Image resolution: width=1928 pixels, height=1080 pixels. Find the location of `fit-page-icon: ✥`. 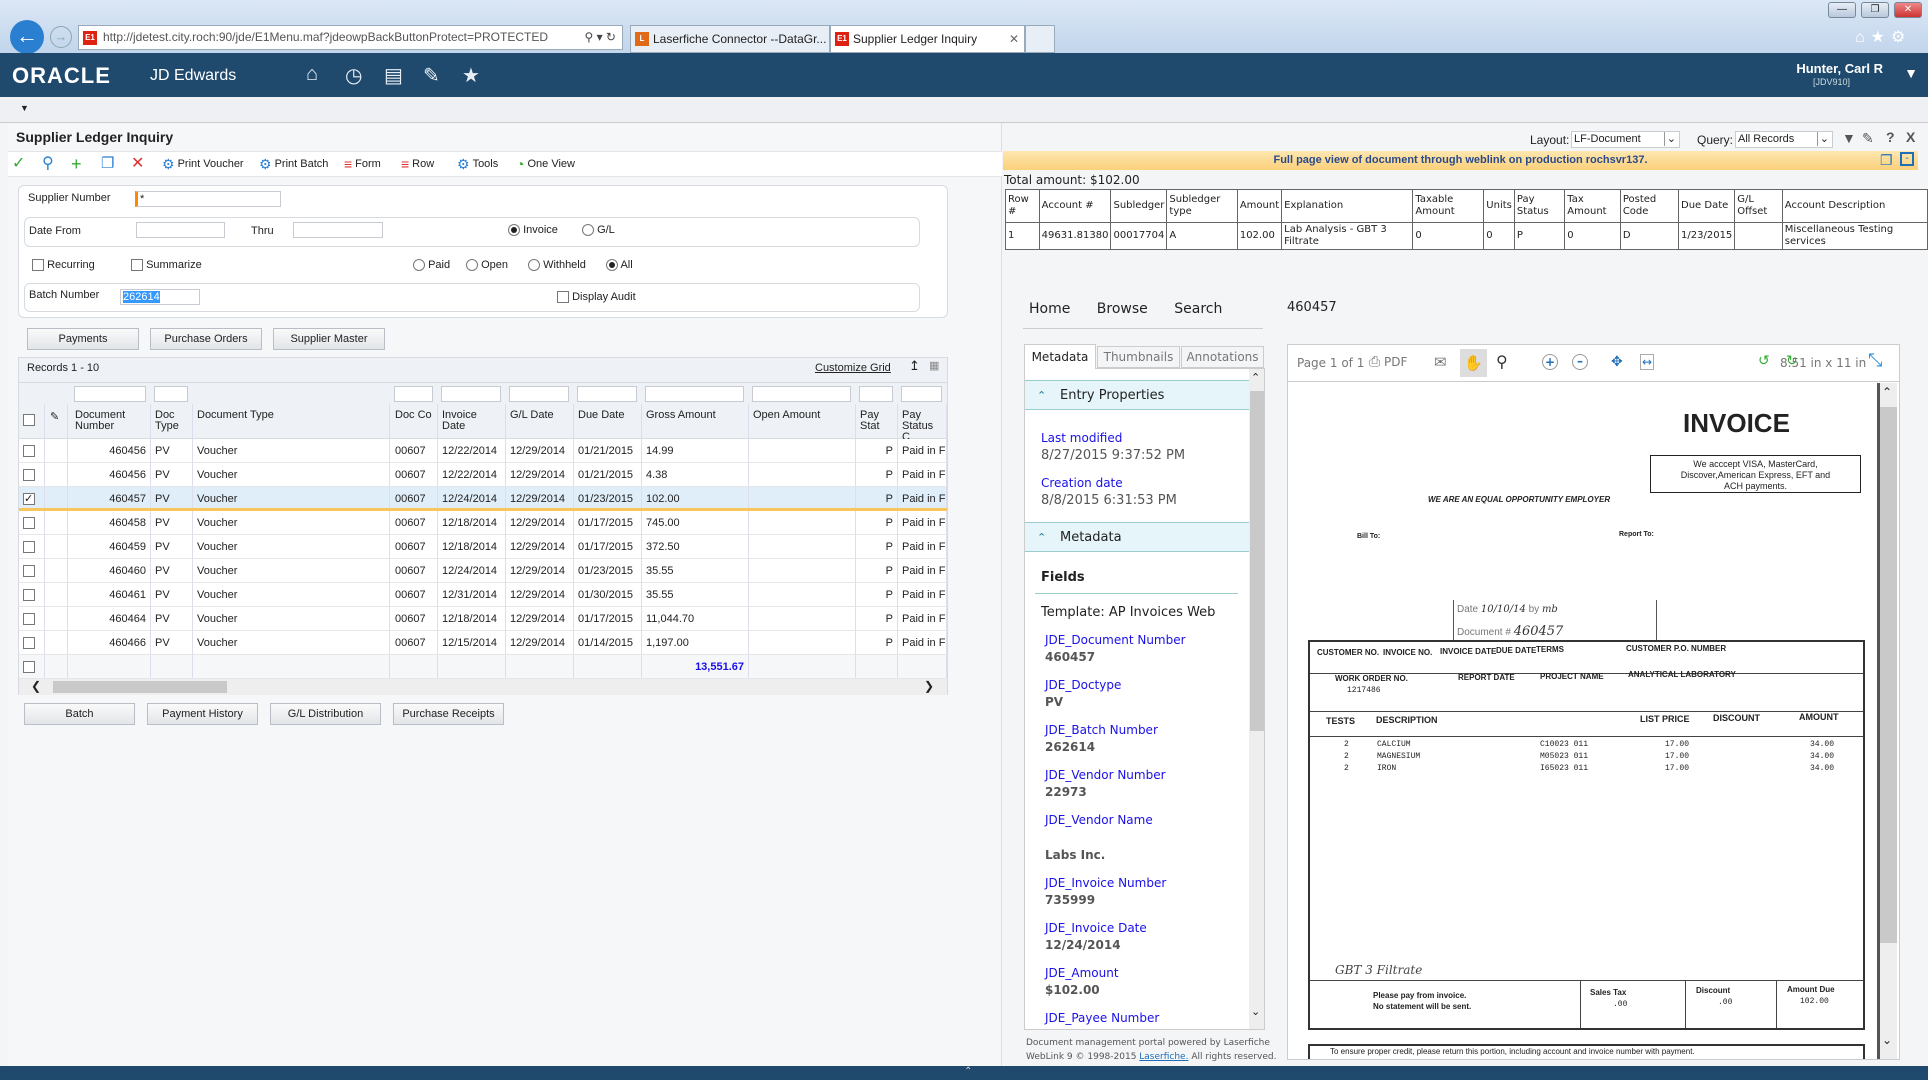

fit-page-icon: ✥ is located at coordinates (1617, 362).